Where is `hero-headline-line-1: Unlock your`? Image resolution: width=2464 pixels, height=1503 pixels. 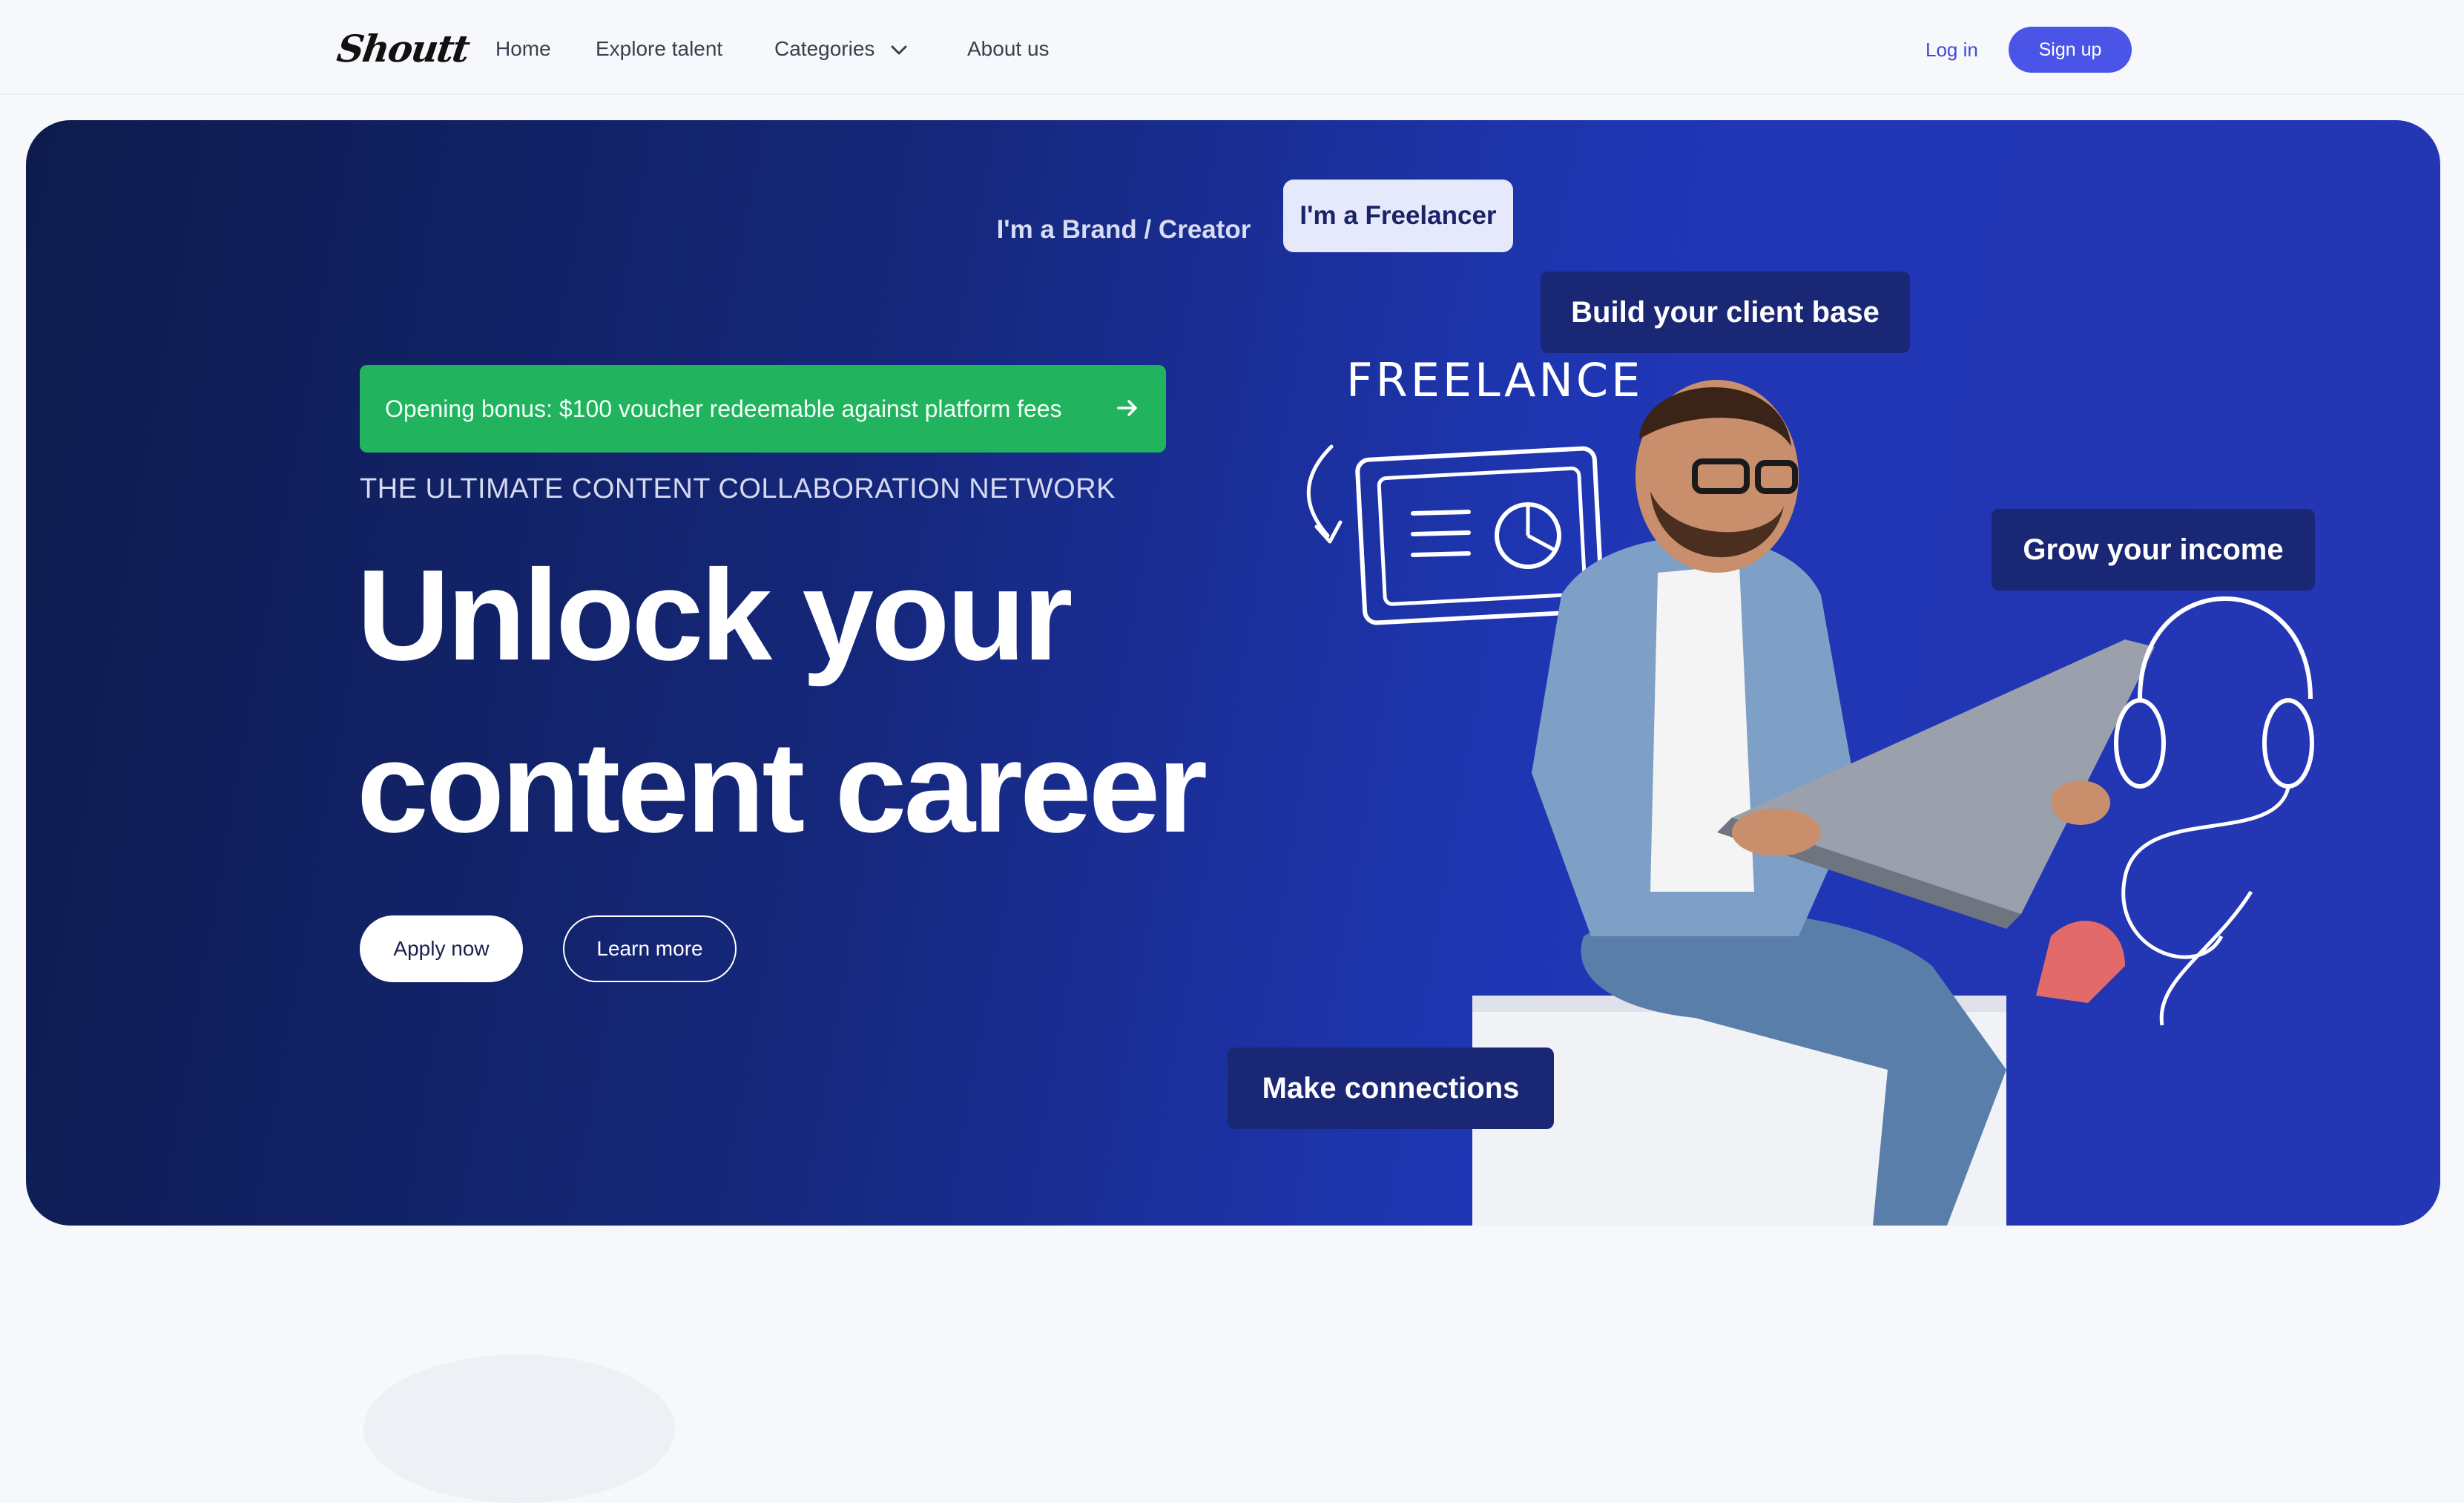 hero-headline-line-1: Unlock your is located at coordinates (715, 615).